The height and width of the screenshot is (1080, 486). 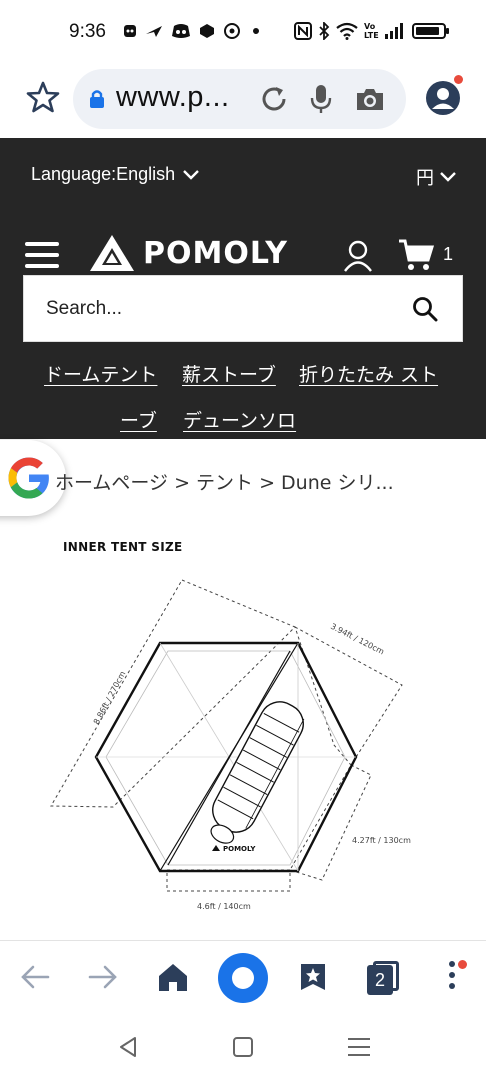 I want to click on bluetooth-icon, so click(x=324, y=31).